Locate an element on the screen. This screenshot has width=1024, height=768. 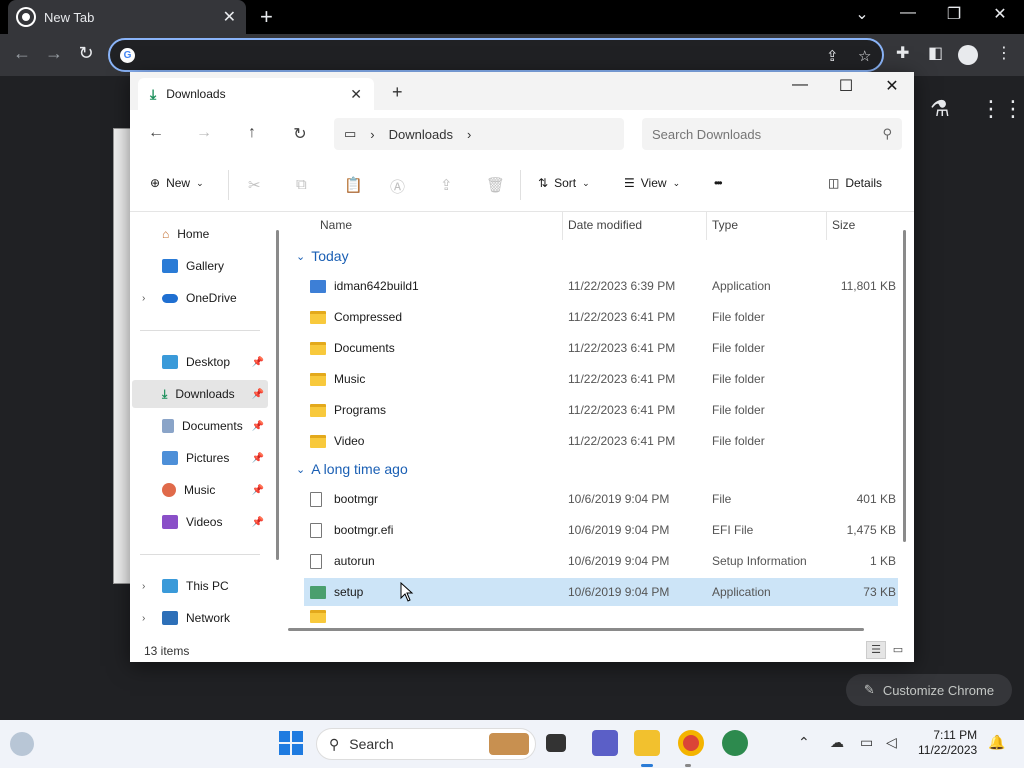
nav-item-desktop: Desktop 📌 is located at coordinates (200, 362).